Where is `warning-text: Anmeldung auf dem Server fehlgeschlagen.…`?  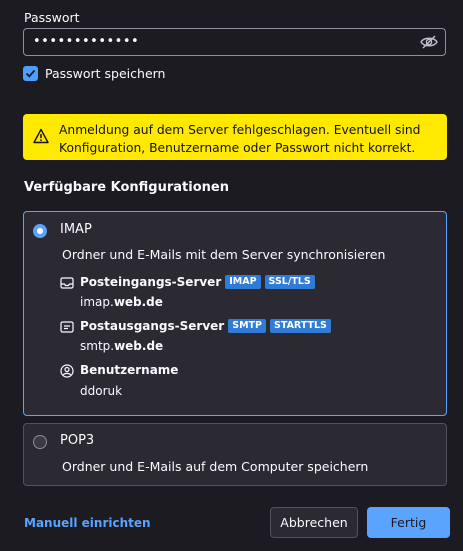
warning-text: Anmeldung auf dem Server fehlgeschlagen.… is located at coordinates (240, 139).